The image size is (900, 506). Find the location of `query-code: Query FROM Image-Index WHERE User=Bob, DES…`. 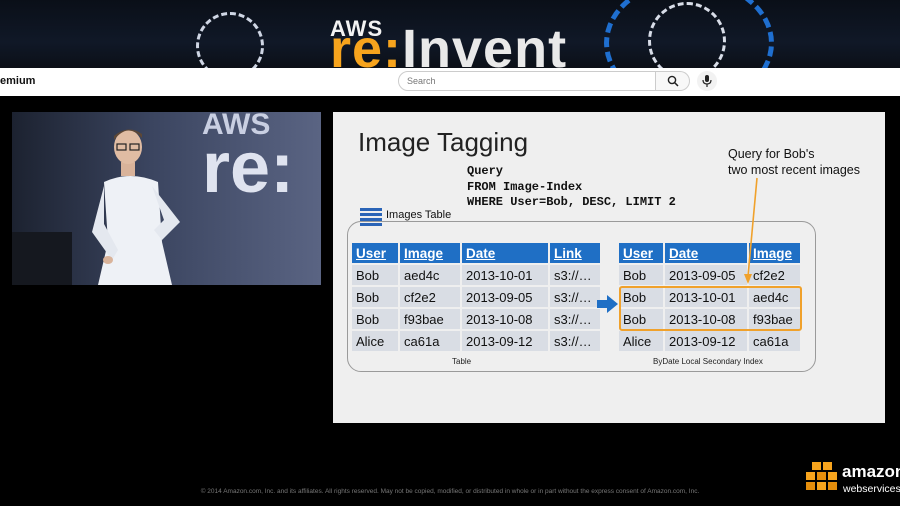

query-code: Query FROM Image-Index WHERE User=Bob, DES… is located at coordinates (571, 187).